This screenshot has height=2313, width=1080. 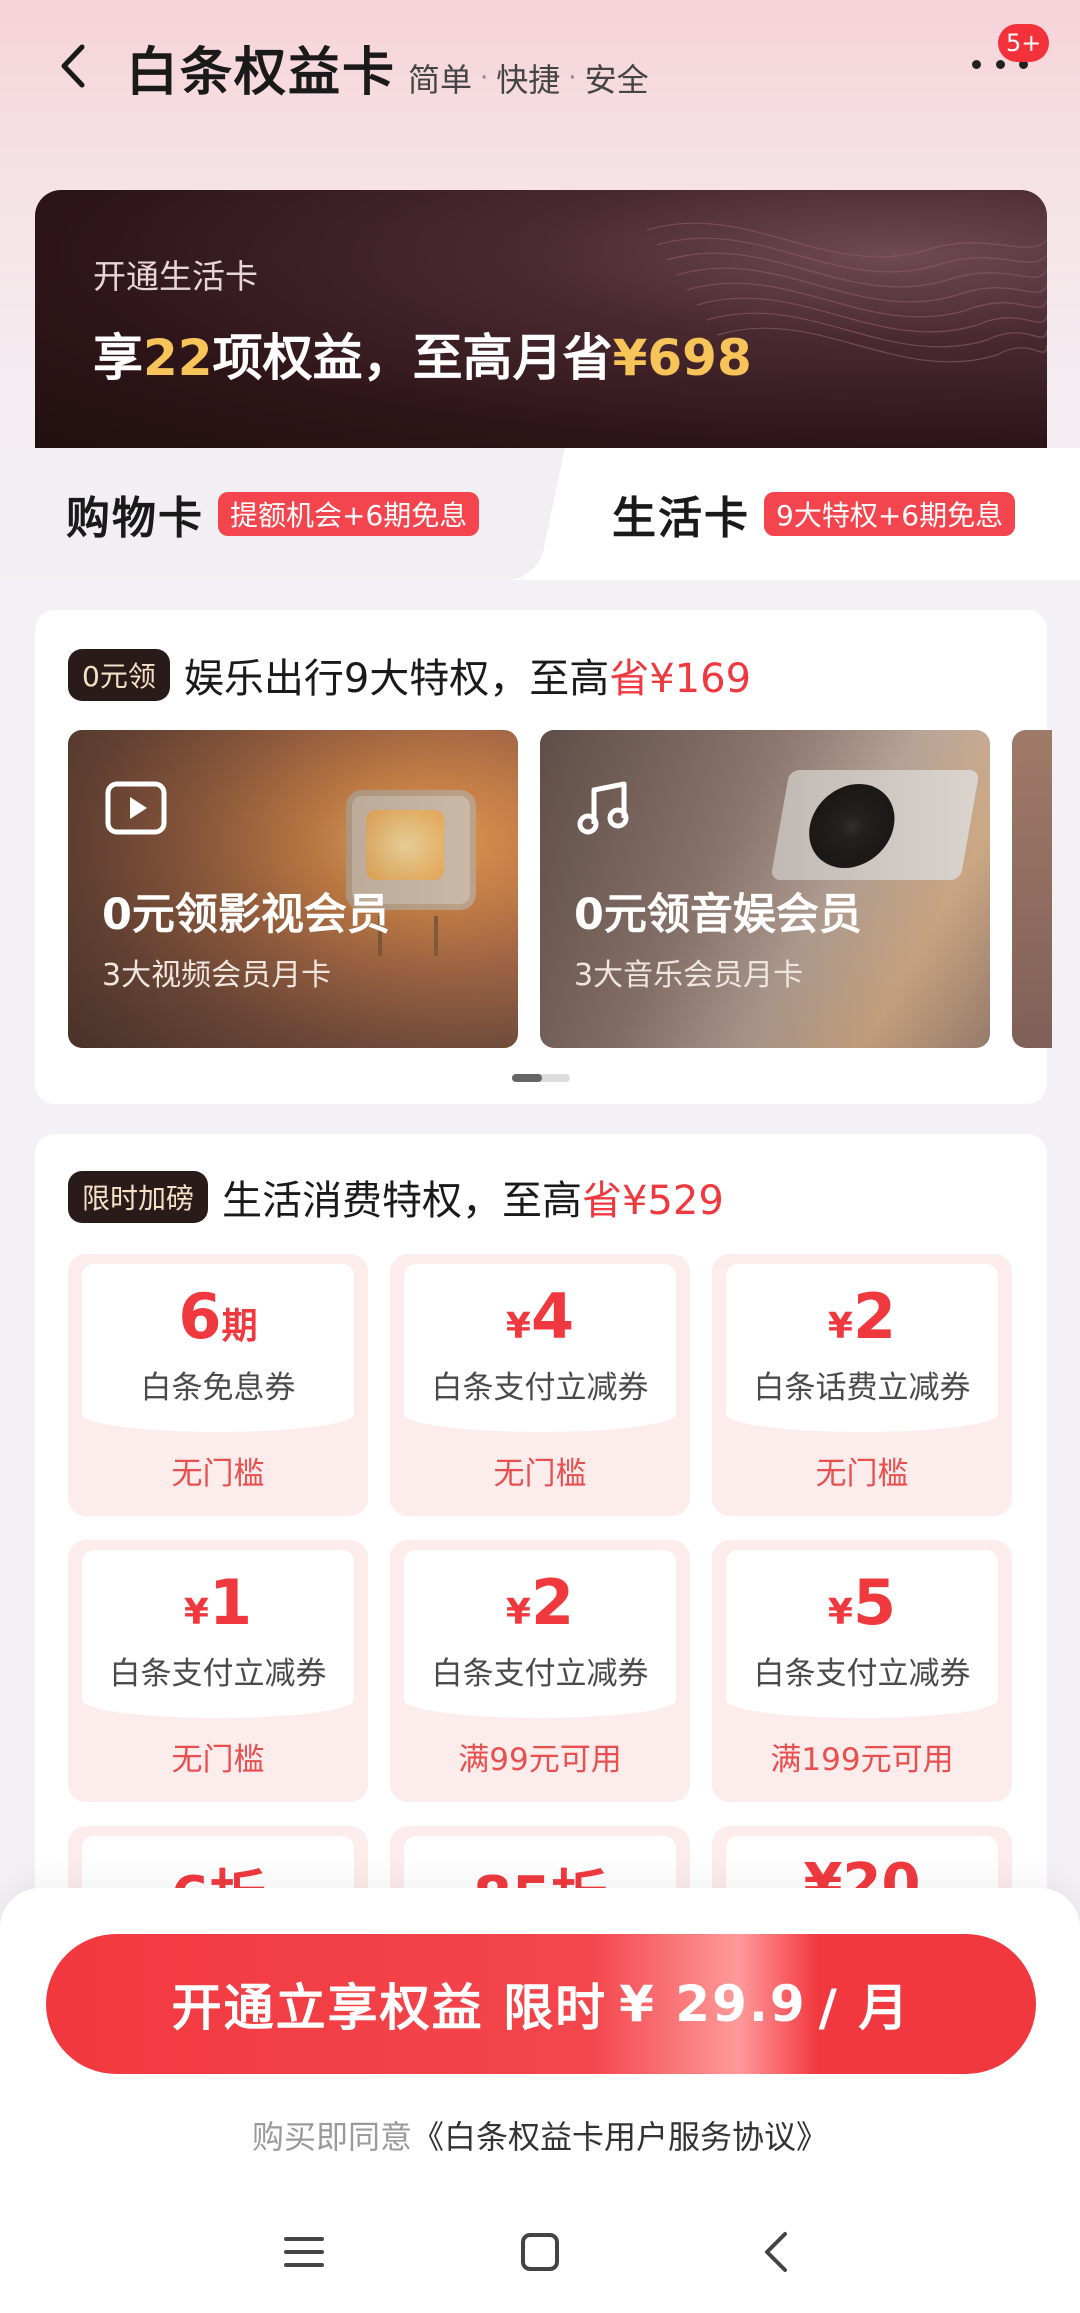 I want to click on coupon-value: ¥ 4, so click(x=540, y=1316).